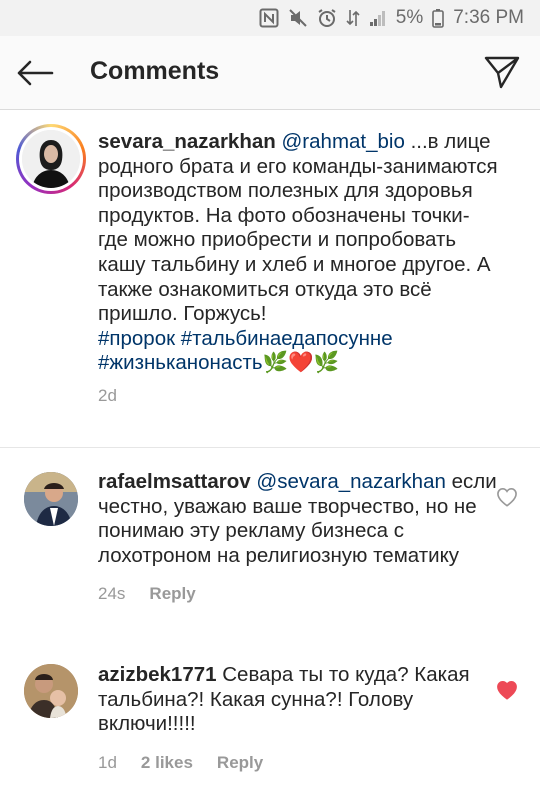 The height and width of the screenshot is (800, 540). What do you see at coordinates (167, 763) in the screenshot?
I see `likes-count: 2 likes` at bounding box center [167, 763].